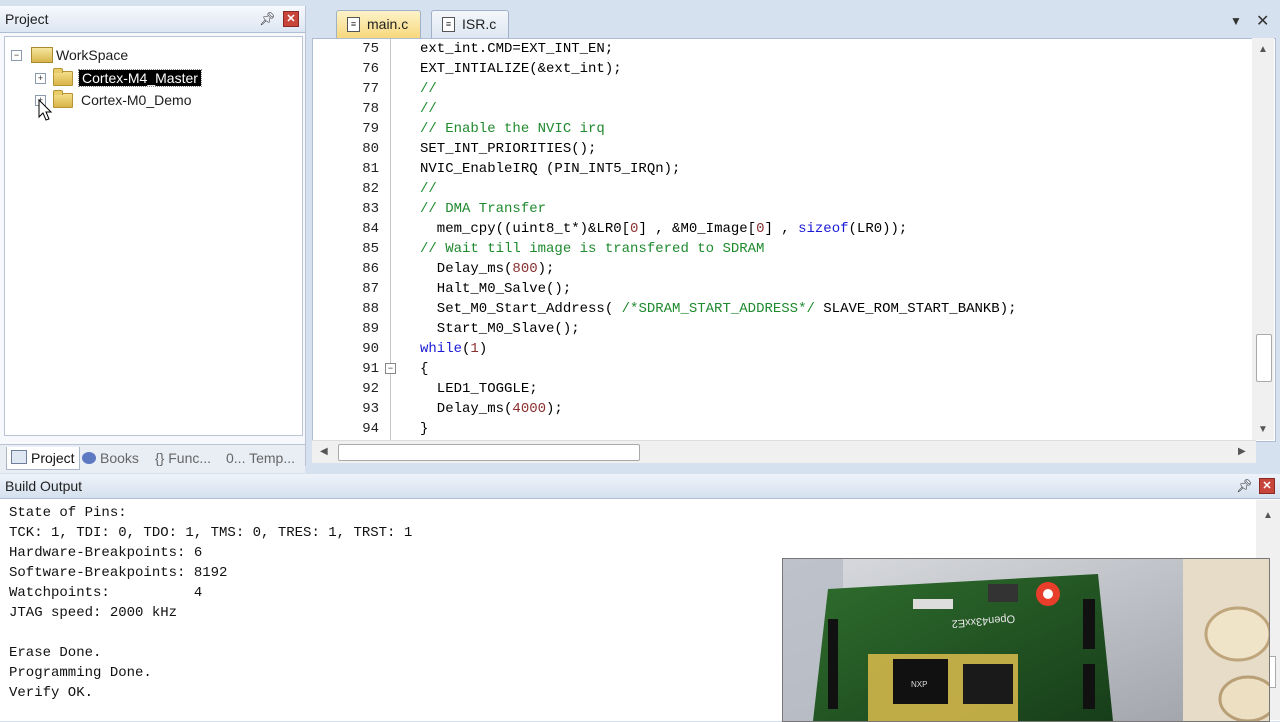 The width and height of the screenshot is (1280, 722). What do you see at coordinates (550, 169) in the screenshot?
I see `code-line: NVIC_EnableIRQ (PIN_INT5_IRQn);` at bounding box center [550, 169].